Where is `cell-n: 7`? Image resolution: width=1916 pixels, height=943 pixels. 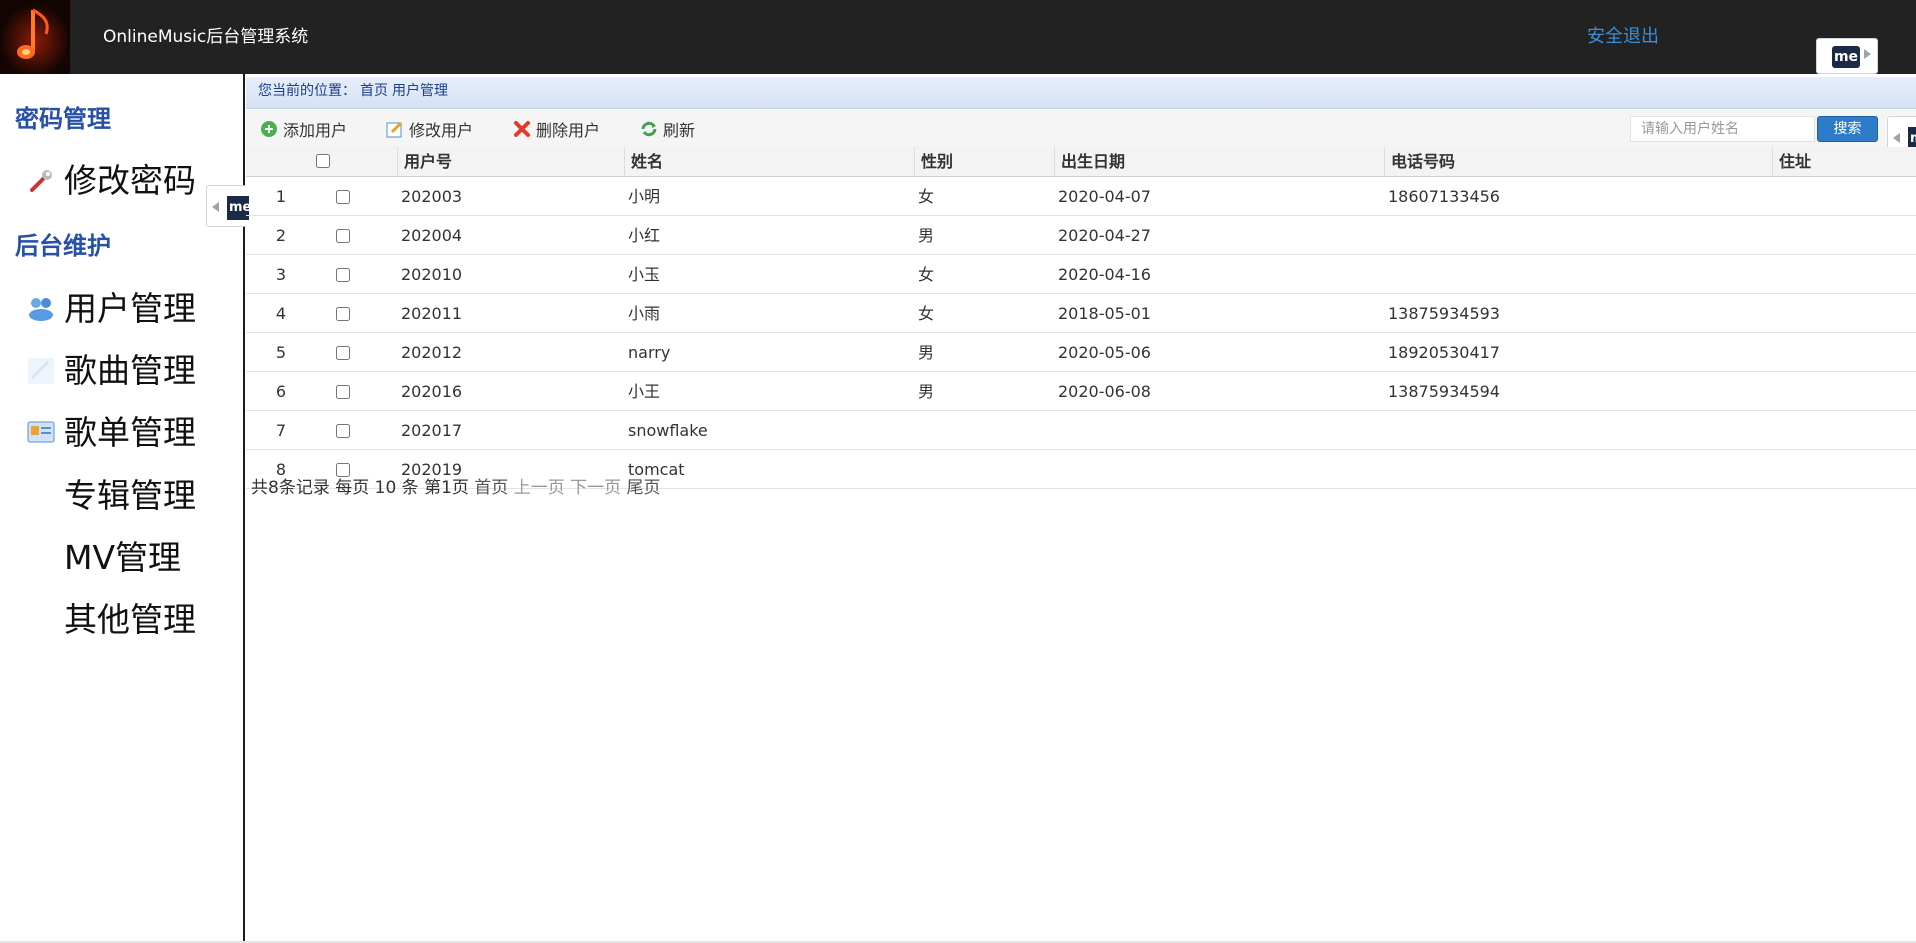 cell-n: 7 is located at coordinates (281, 430).